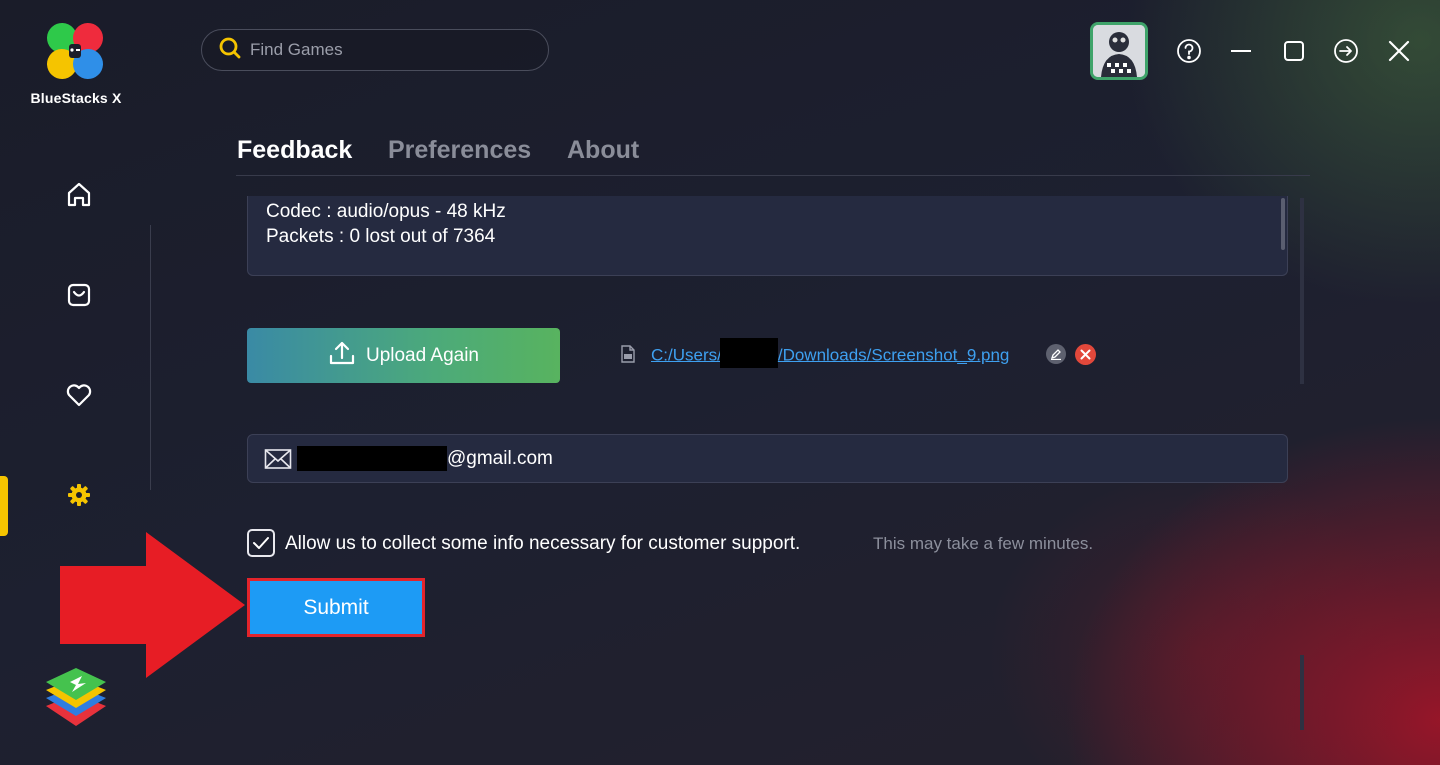  Describe the element at coordinates (230, 50) in the screenshot. I see `search-icon` at that location.